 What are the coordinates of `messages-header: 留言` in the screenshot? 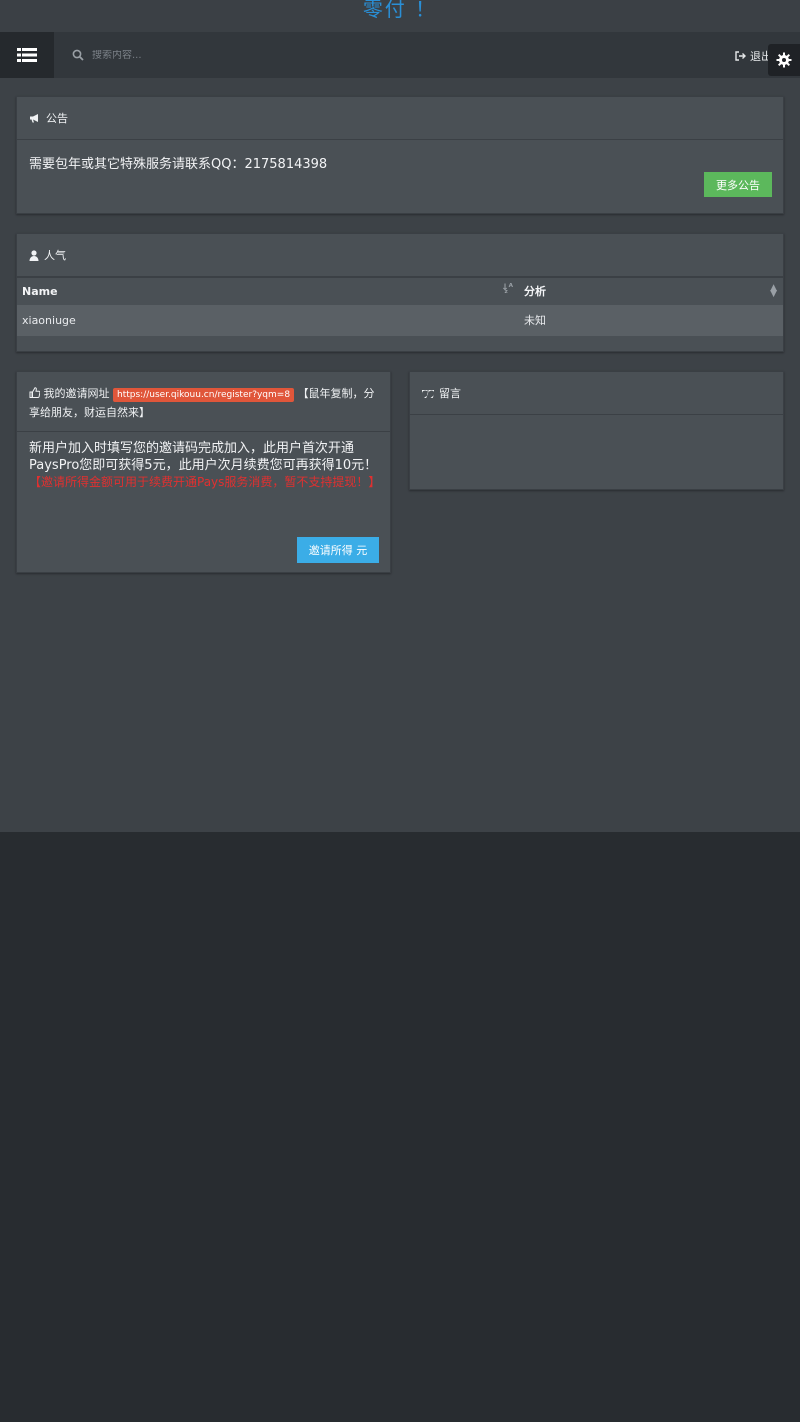 It's located at (596, 393).